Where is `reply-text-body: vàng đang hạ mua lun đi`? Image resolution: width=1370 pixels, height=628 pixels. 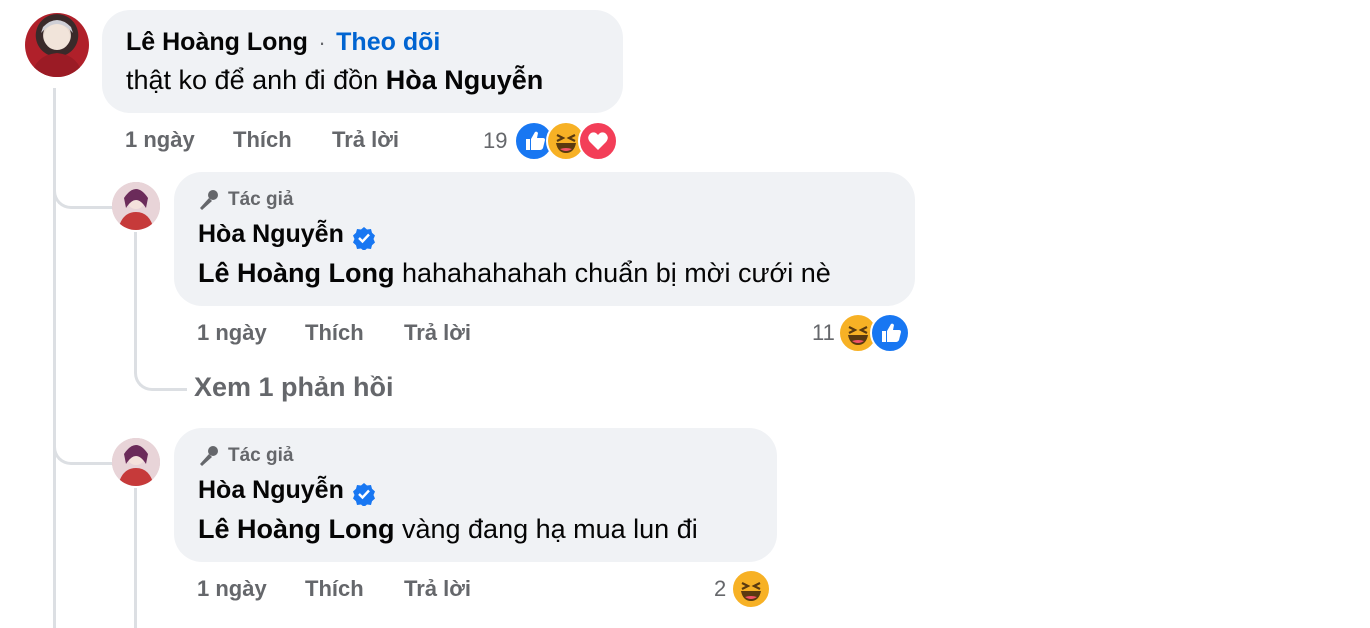
reply-text-body: vàng đang hạ mua lun đi is located at coordinates (546, 529).